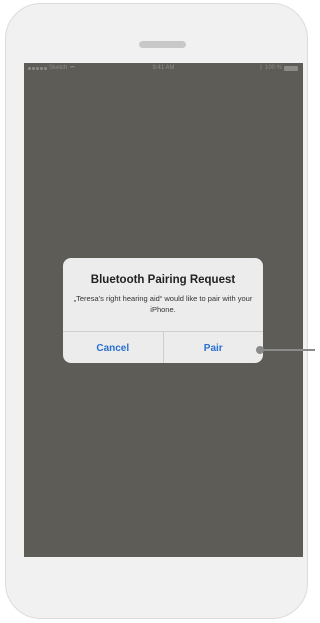 Image resolution: width=320 pixels, height=623 pixels. What do you see at coordinates (291, 68) in the screenshot?
I see `battery-icon` at bounding box center [291, 68].